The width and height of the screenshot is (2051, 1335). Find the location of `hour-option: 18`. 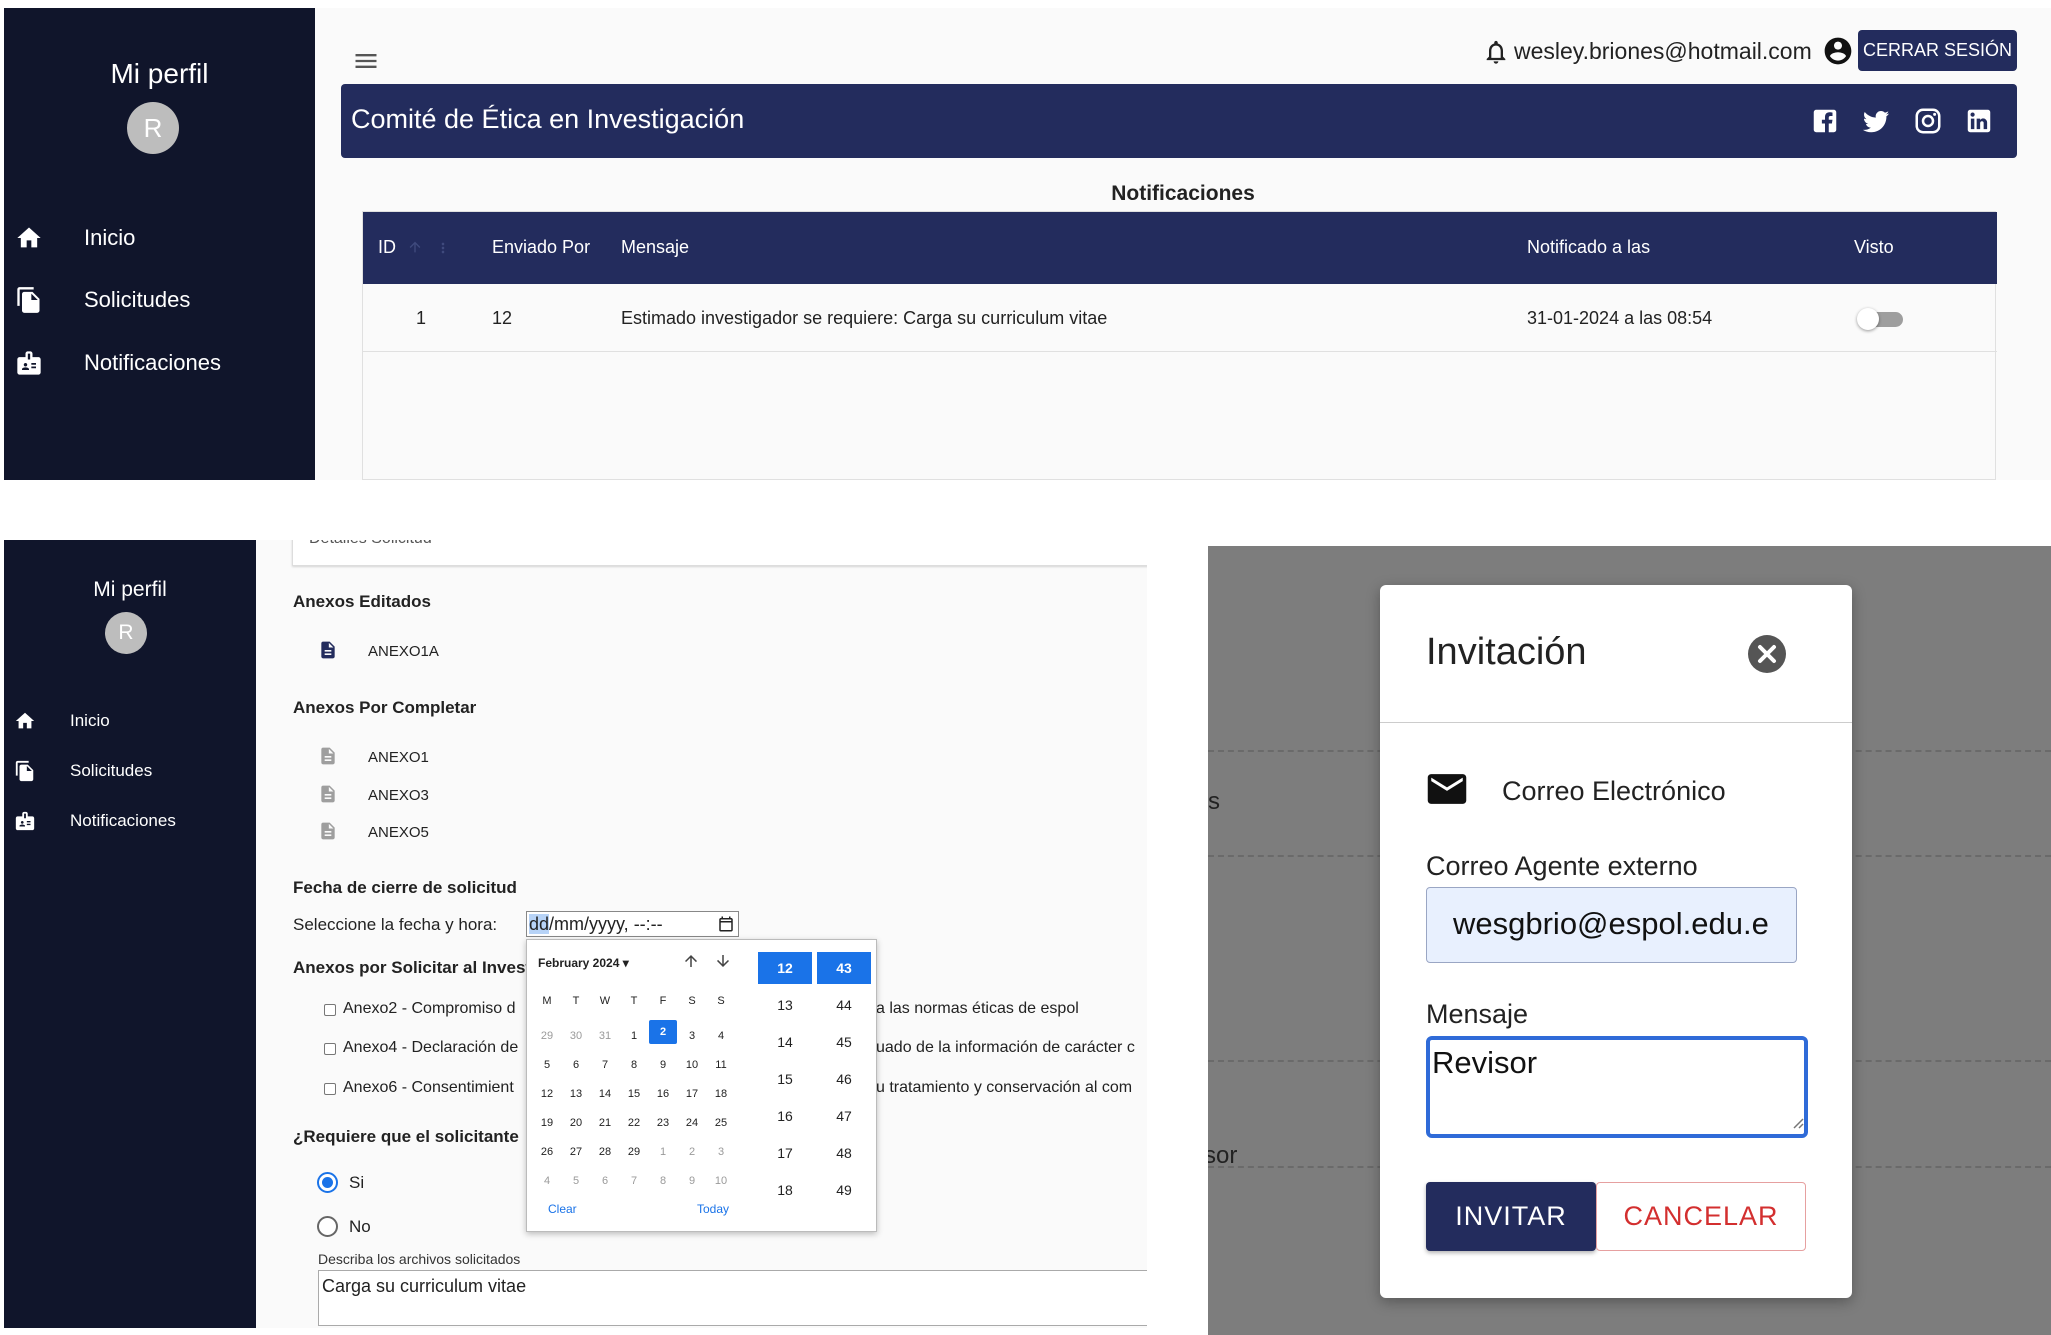

hour-option: 18 is located at coordinates (785, 1190).